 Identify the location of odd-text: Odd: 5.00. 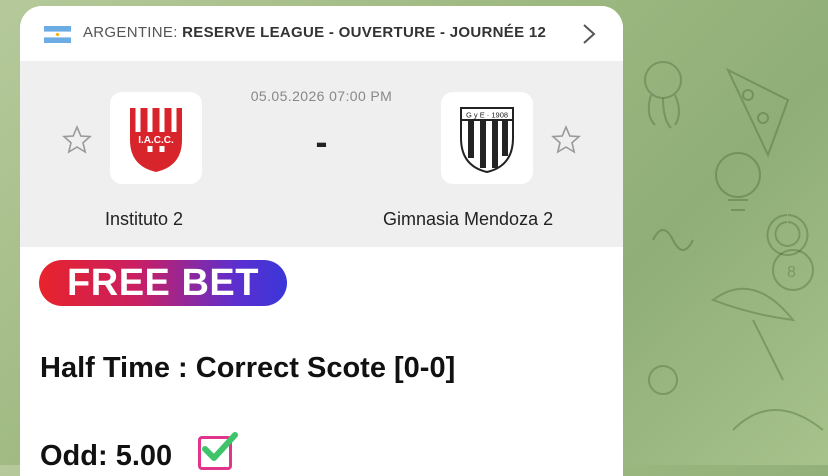
(106, 456).